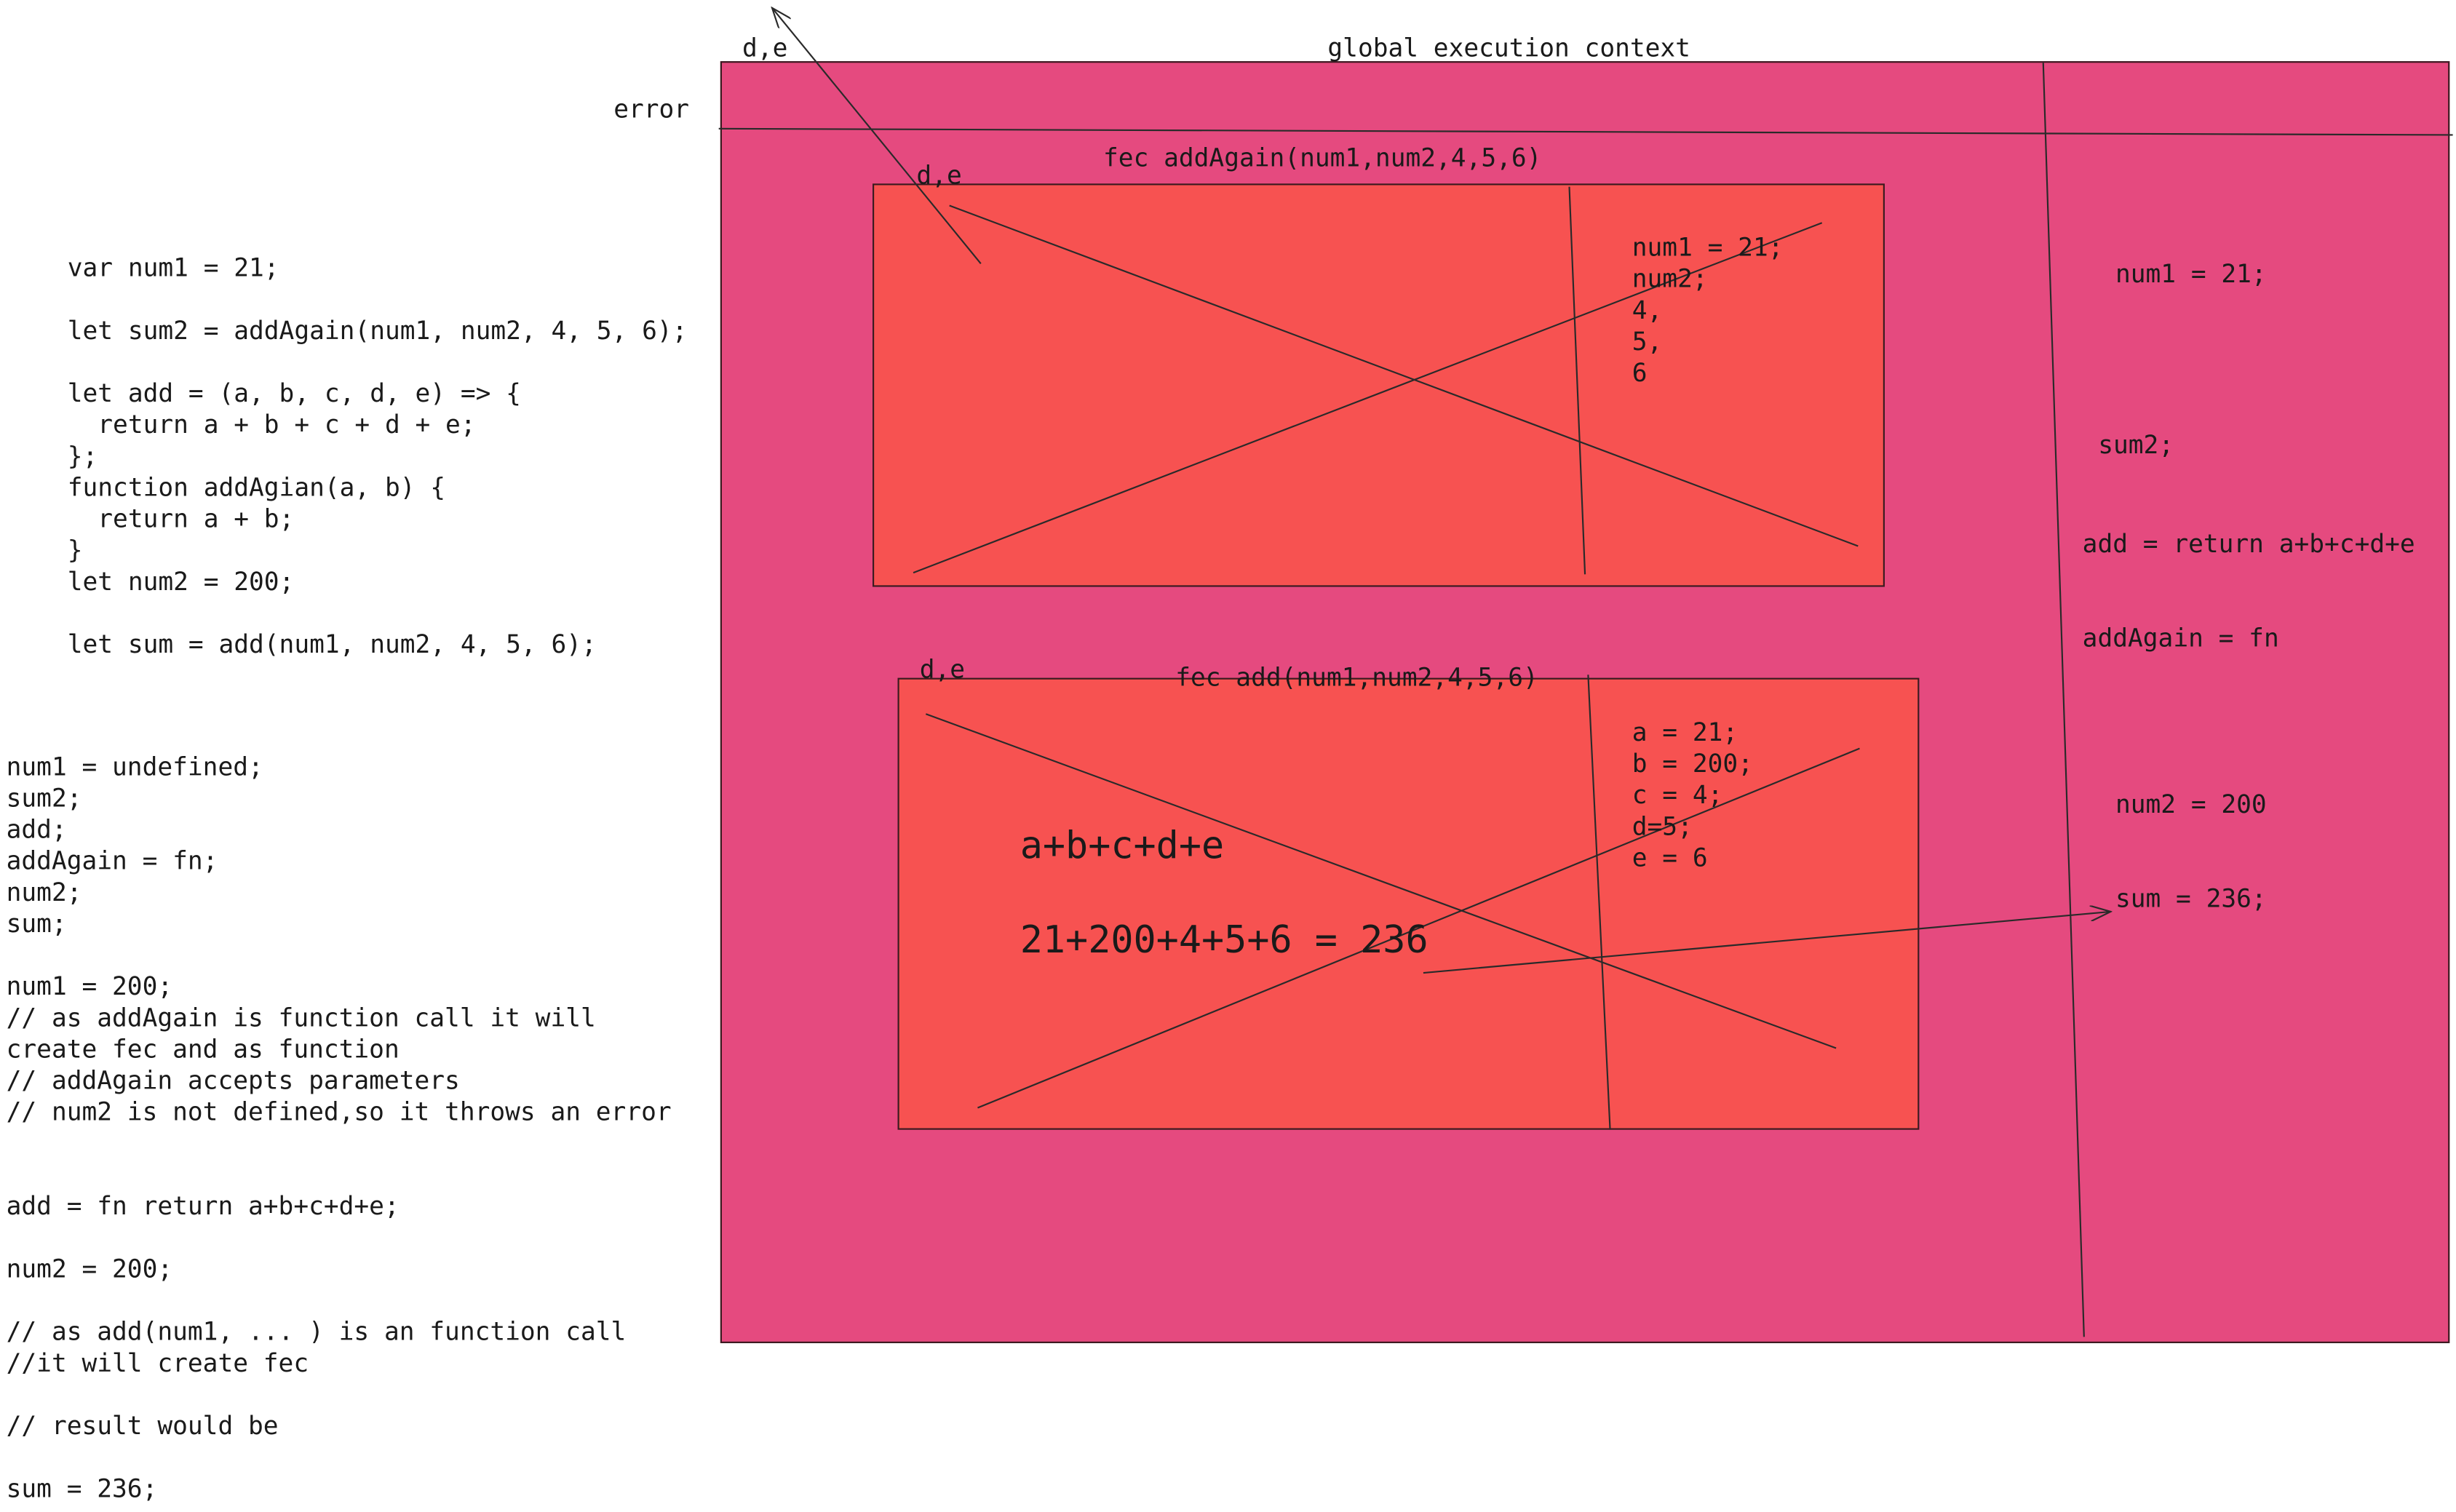  Describe the element at coordinates (112, 861) in the screenshot. I see `note-line: addAgain = fn;` at that location.